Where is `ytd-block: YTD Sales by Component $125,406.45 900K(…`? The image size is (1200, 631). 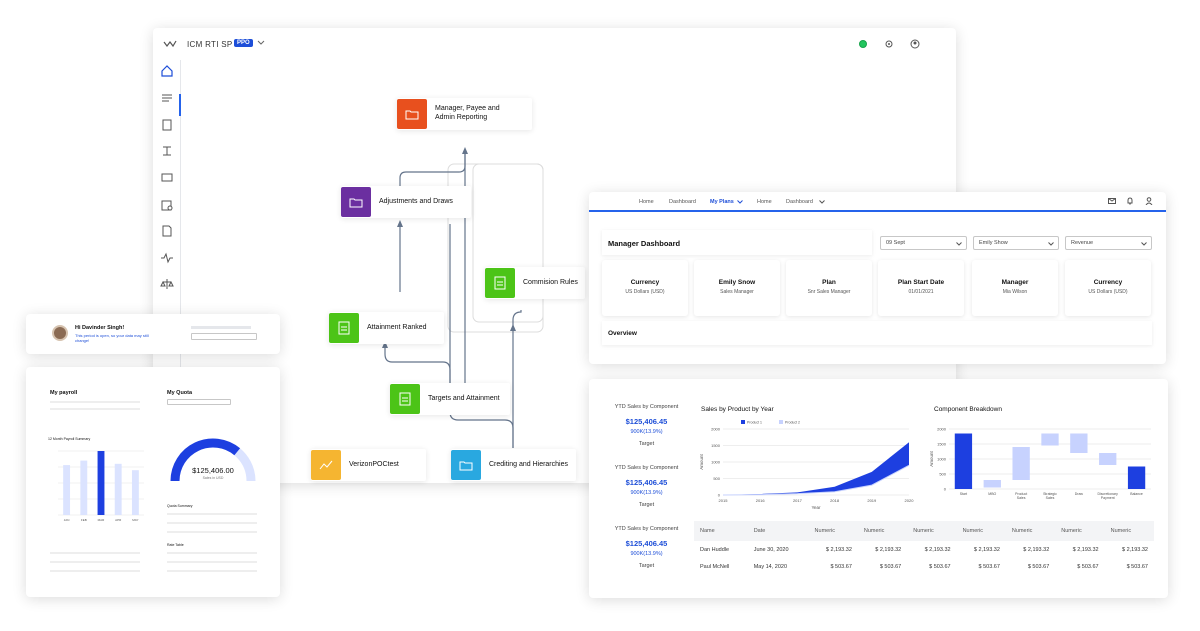 ytd-block: YTD Sales by Component $125,406.45 900K(… is located at coordinates (646, 425).